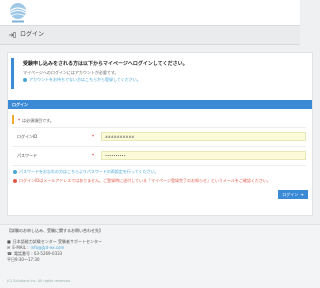 The height and width of the screenshot is (288, 320). I want to click on login-button-label: ログイン, so click(290, 194).